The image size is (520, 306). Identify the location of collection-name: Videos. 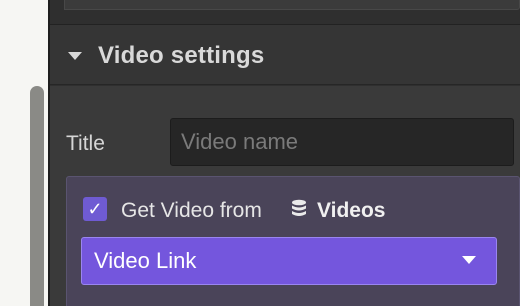
(351, 210).